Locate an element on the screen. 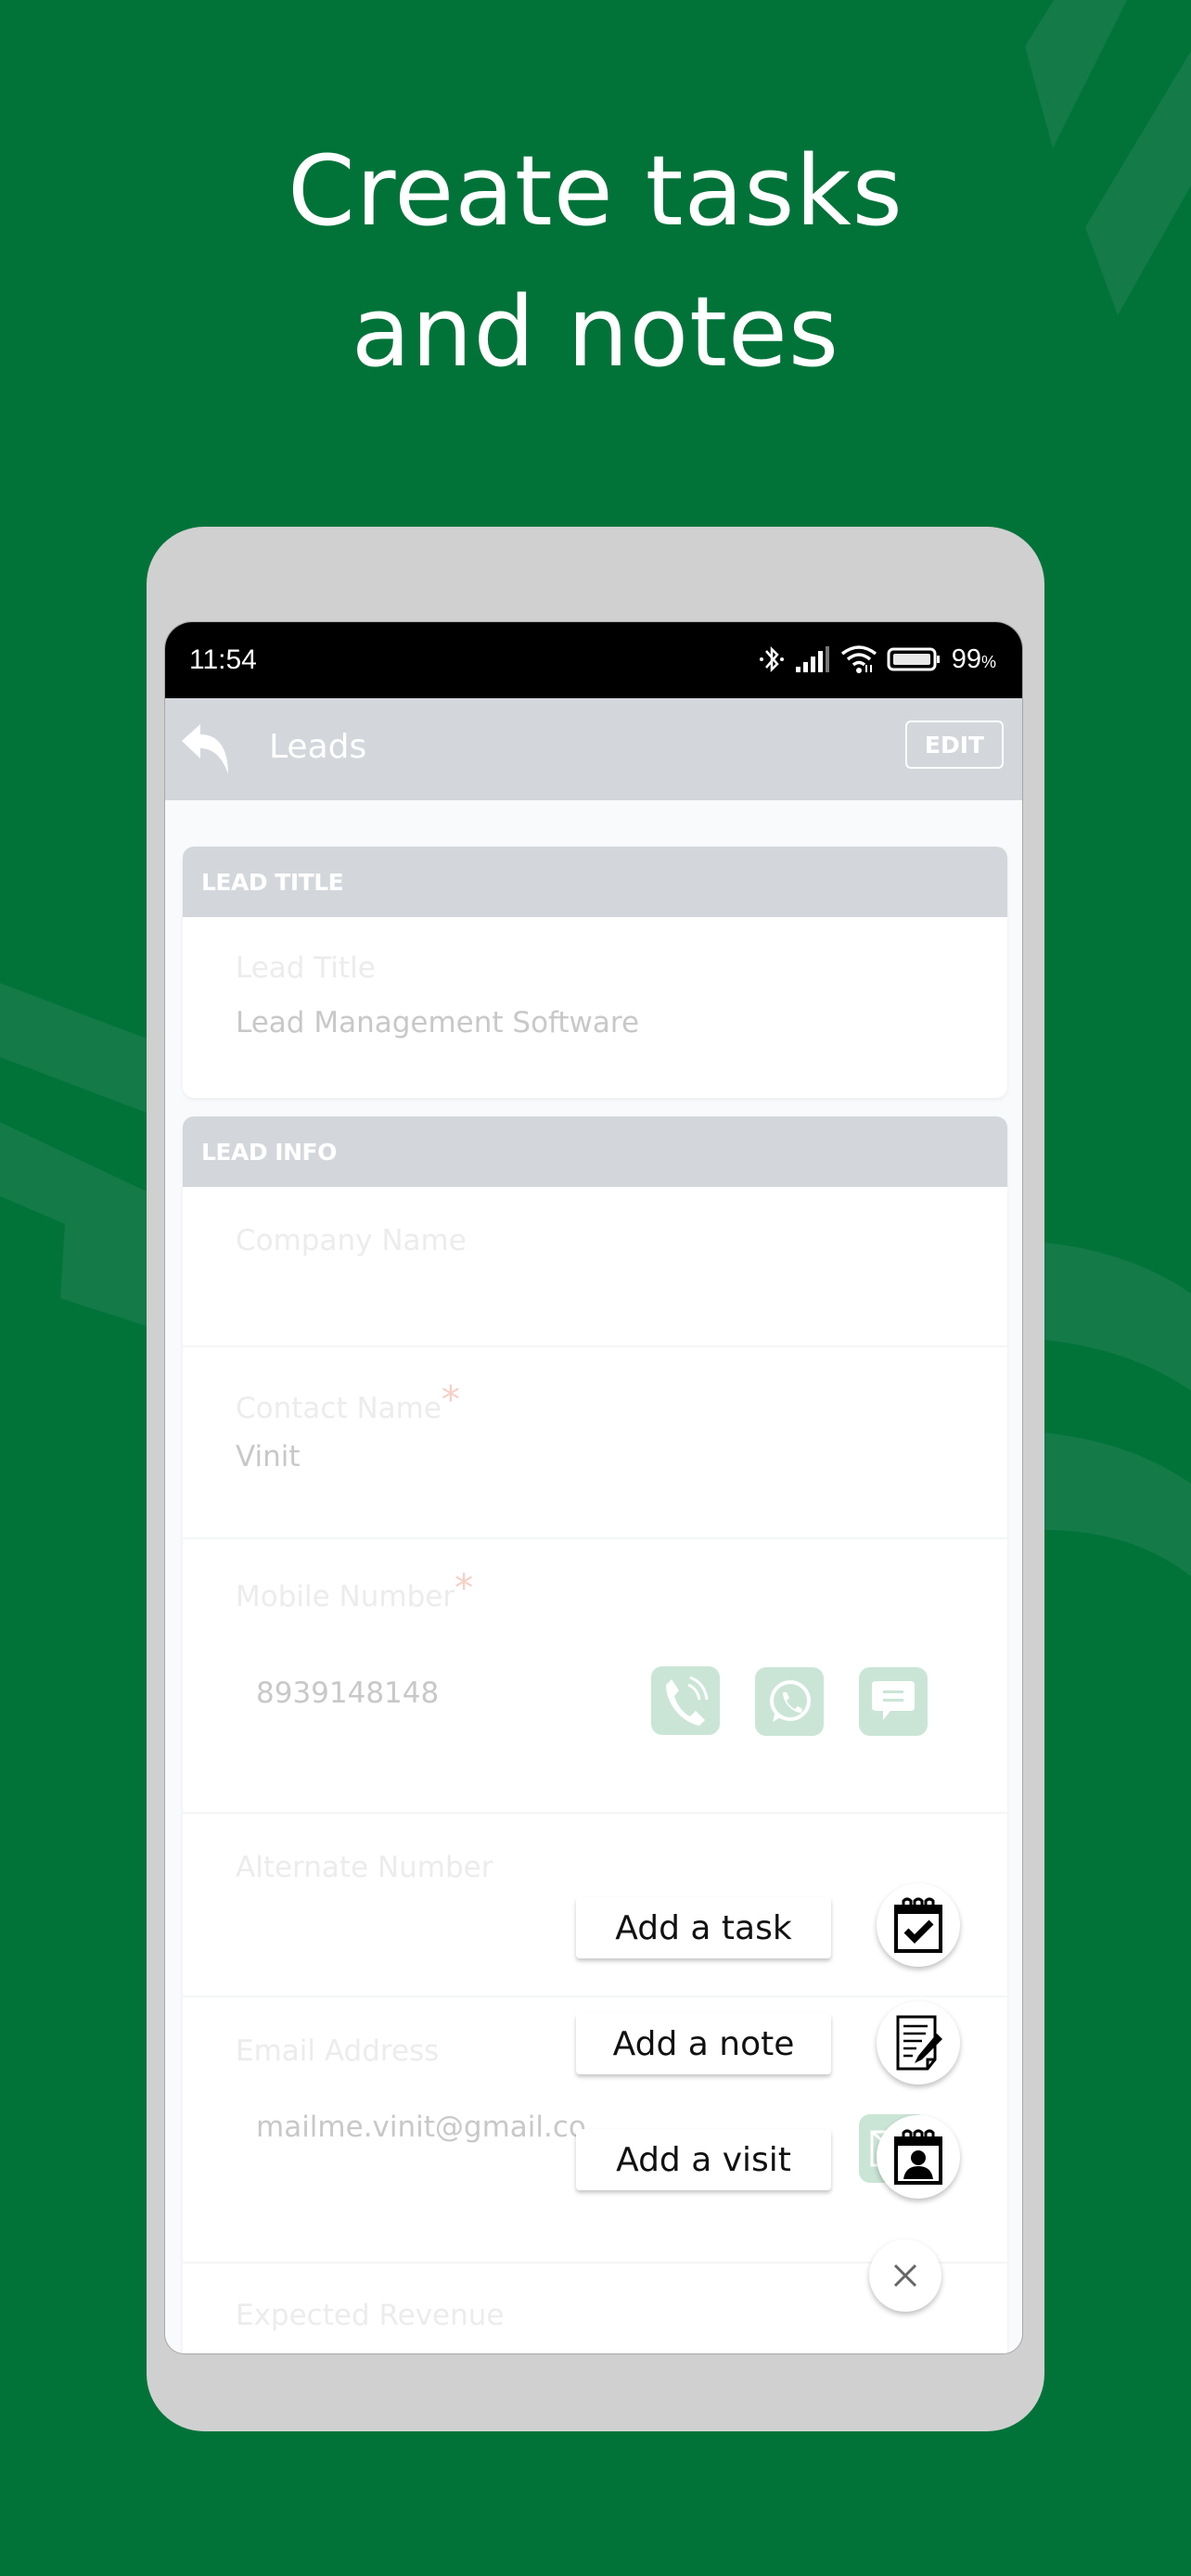 The image size is (1191, 2576). whatsapp-button is located at coordinates (790, 1701).